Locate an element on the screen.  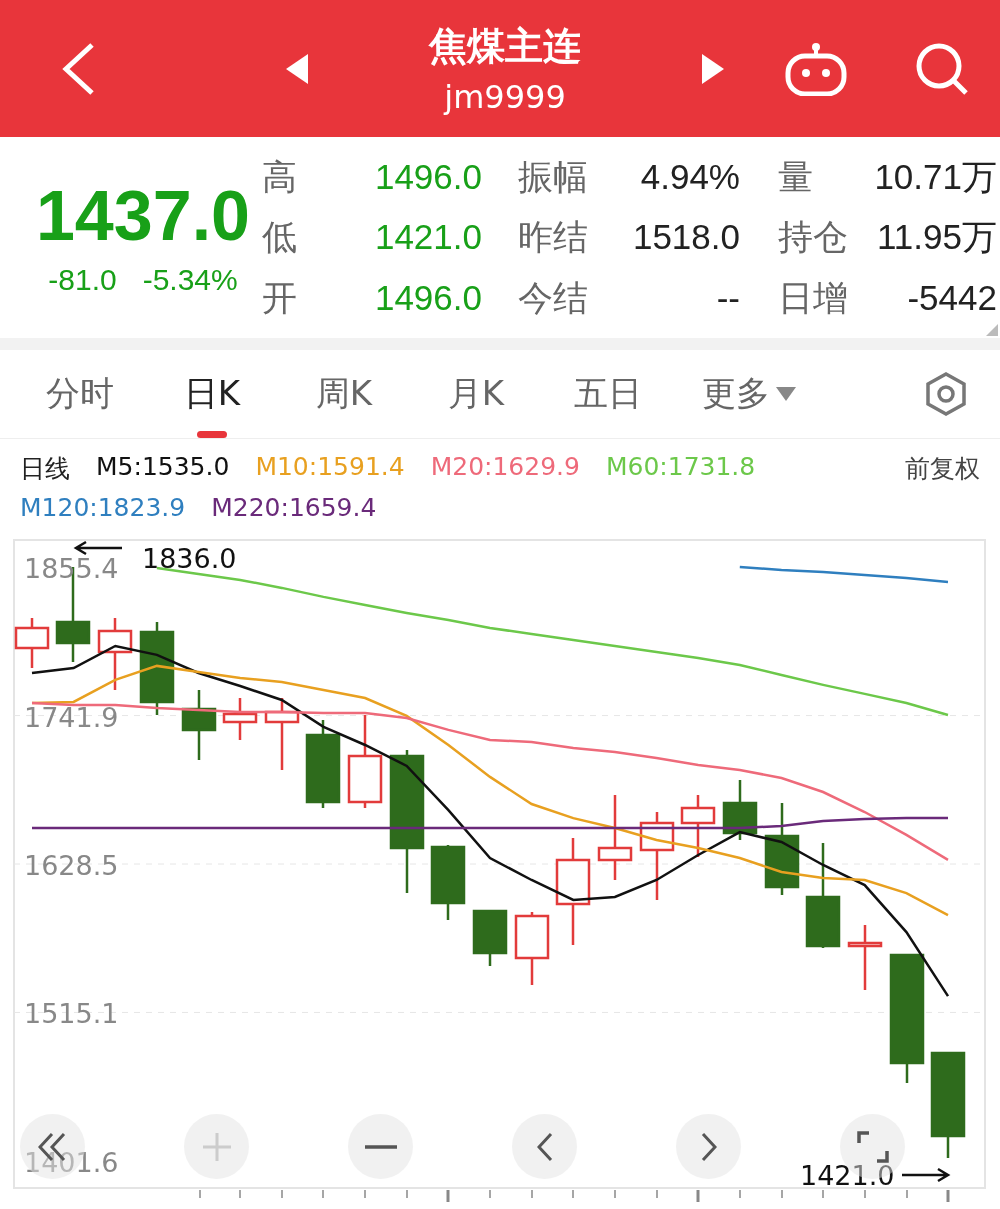
stat-label: 日增 is located at coordinates (813, 298).